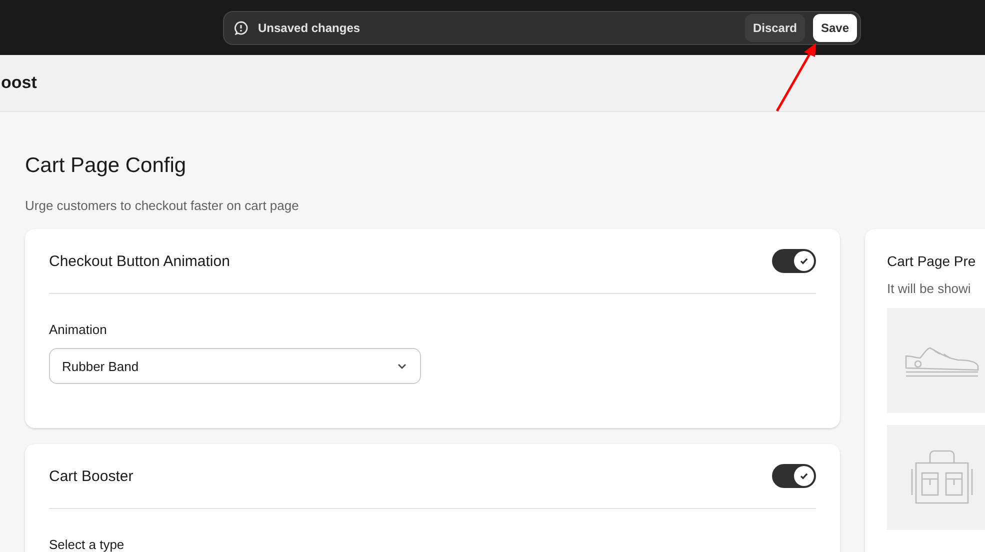 The image size is (985, 552). I want to click on preview-title: Cart Page Pre, so click(932, 261).